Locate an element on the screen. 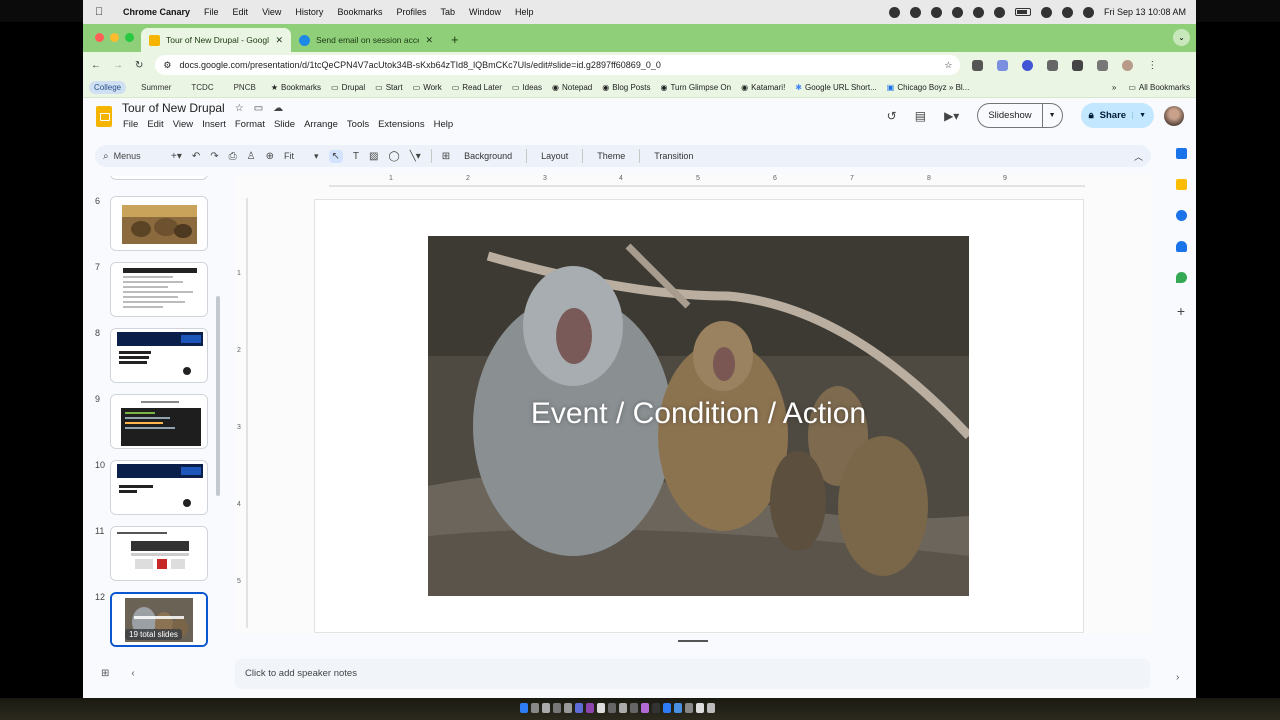 The image size is (1280, 720). slideshow-dropdown-icon: ▼ is located at coordinates (1051, 115).